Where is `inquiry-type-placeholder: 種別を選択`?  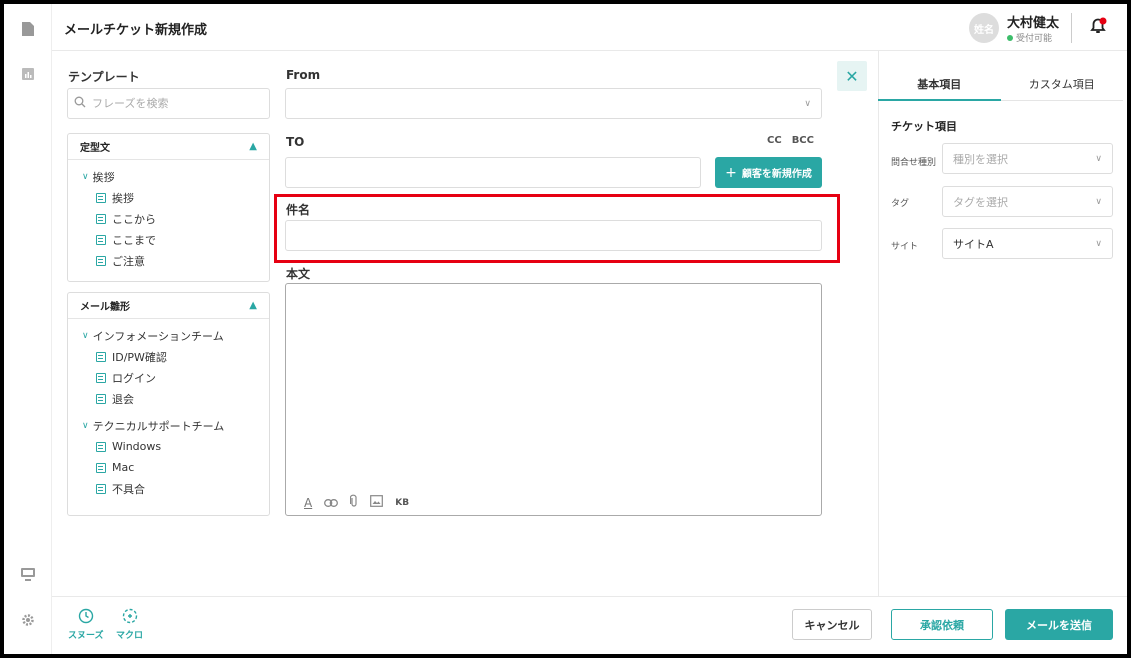 inquiry-type-placeholder: 種別を選択 is located at coordinates (980, 159).